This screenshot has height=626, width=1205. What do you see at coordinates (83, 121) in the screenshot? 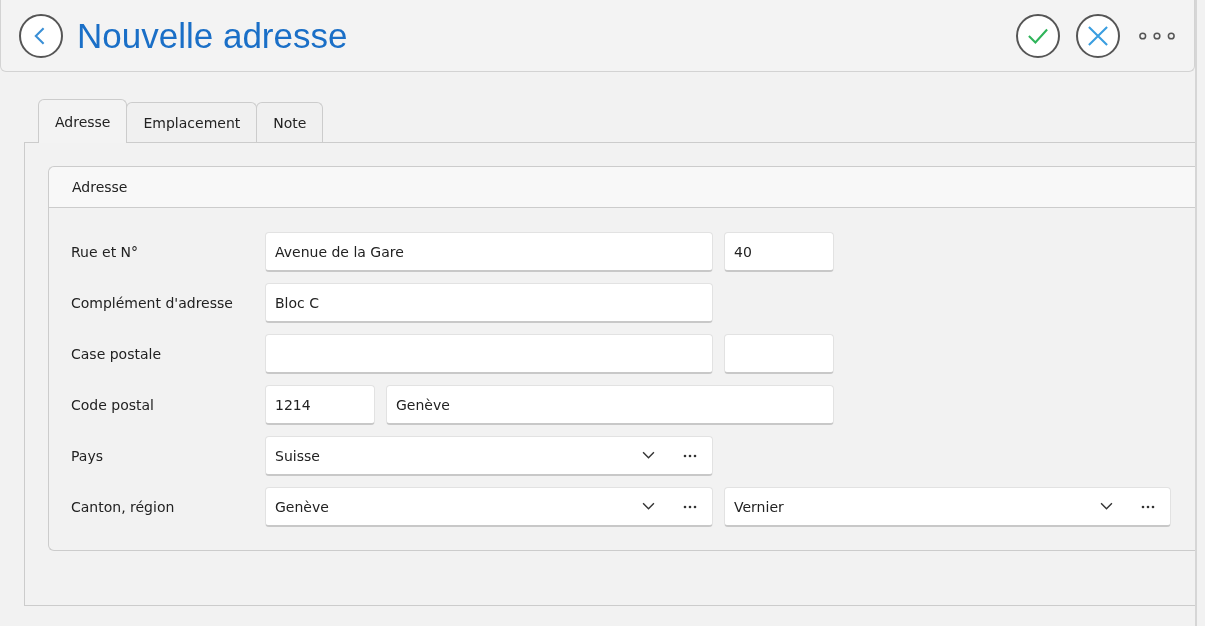
I see `tab: Adresse` at bounding box center [83, 121].